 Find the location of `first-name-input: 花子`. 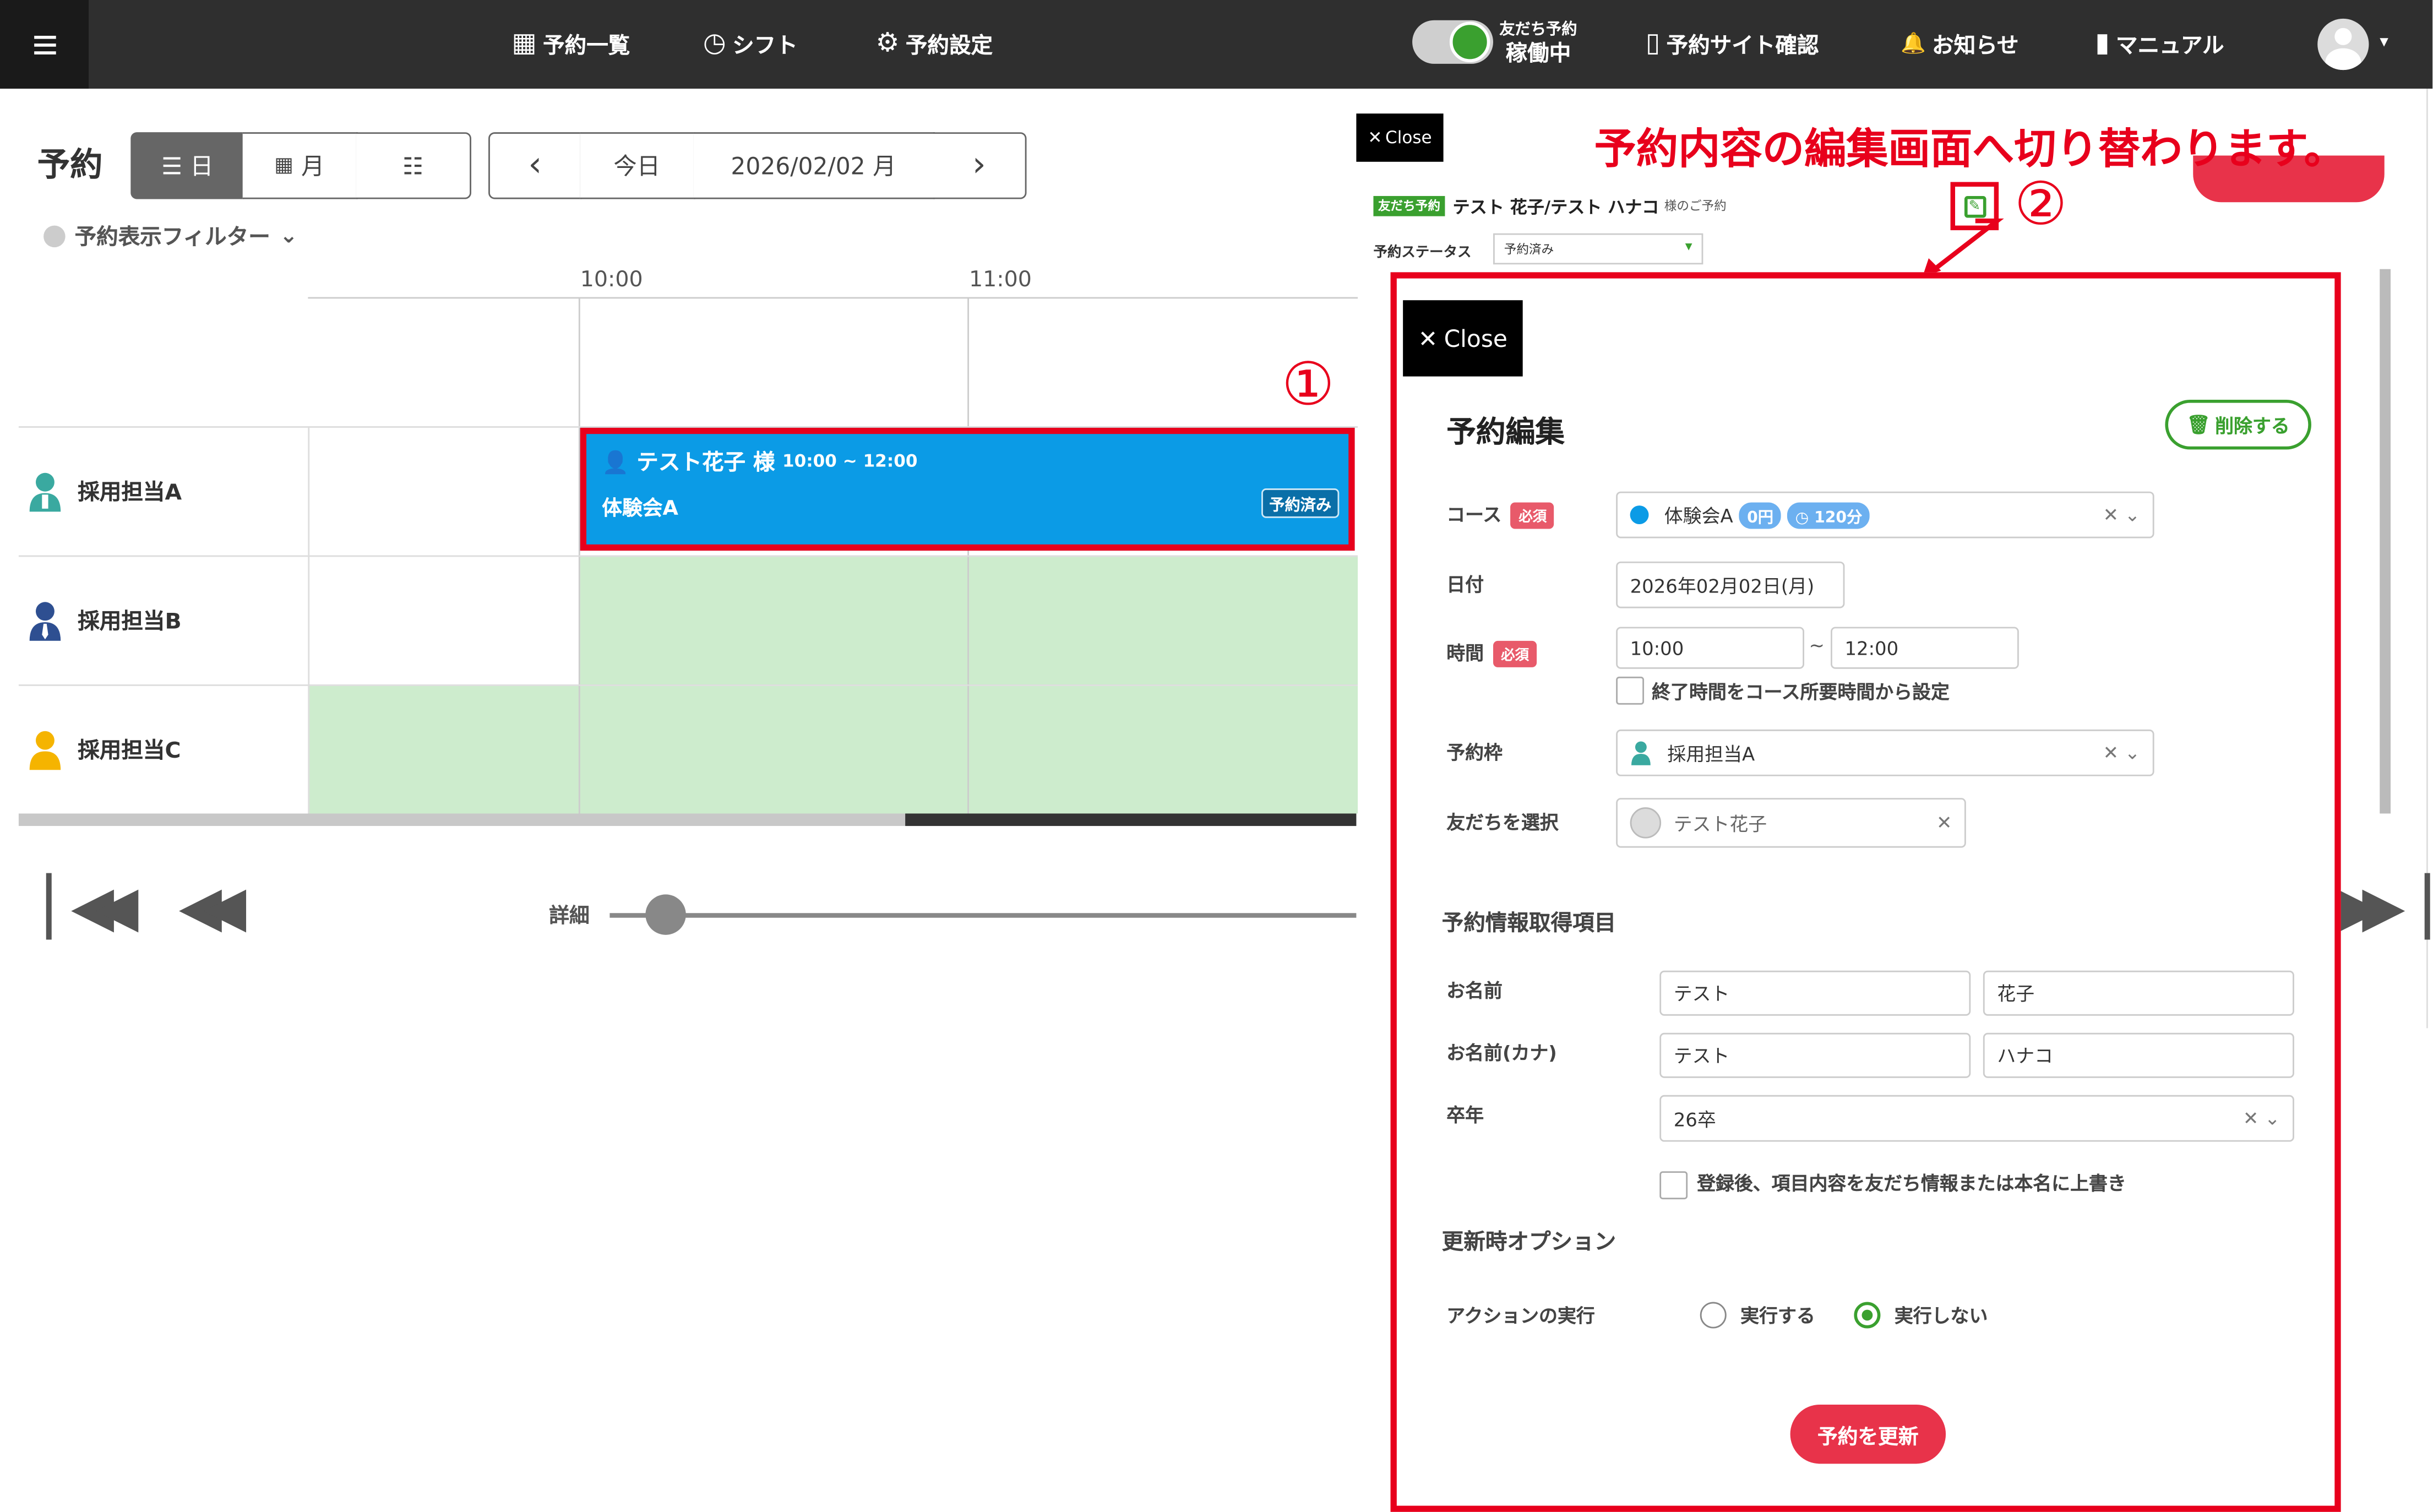

first-name-input: 花子 is located at coordinates (2138, 993).